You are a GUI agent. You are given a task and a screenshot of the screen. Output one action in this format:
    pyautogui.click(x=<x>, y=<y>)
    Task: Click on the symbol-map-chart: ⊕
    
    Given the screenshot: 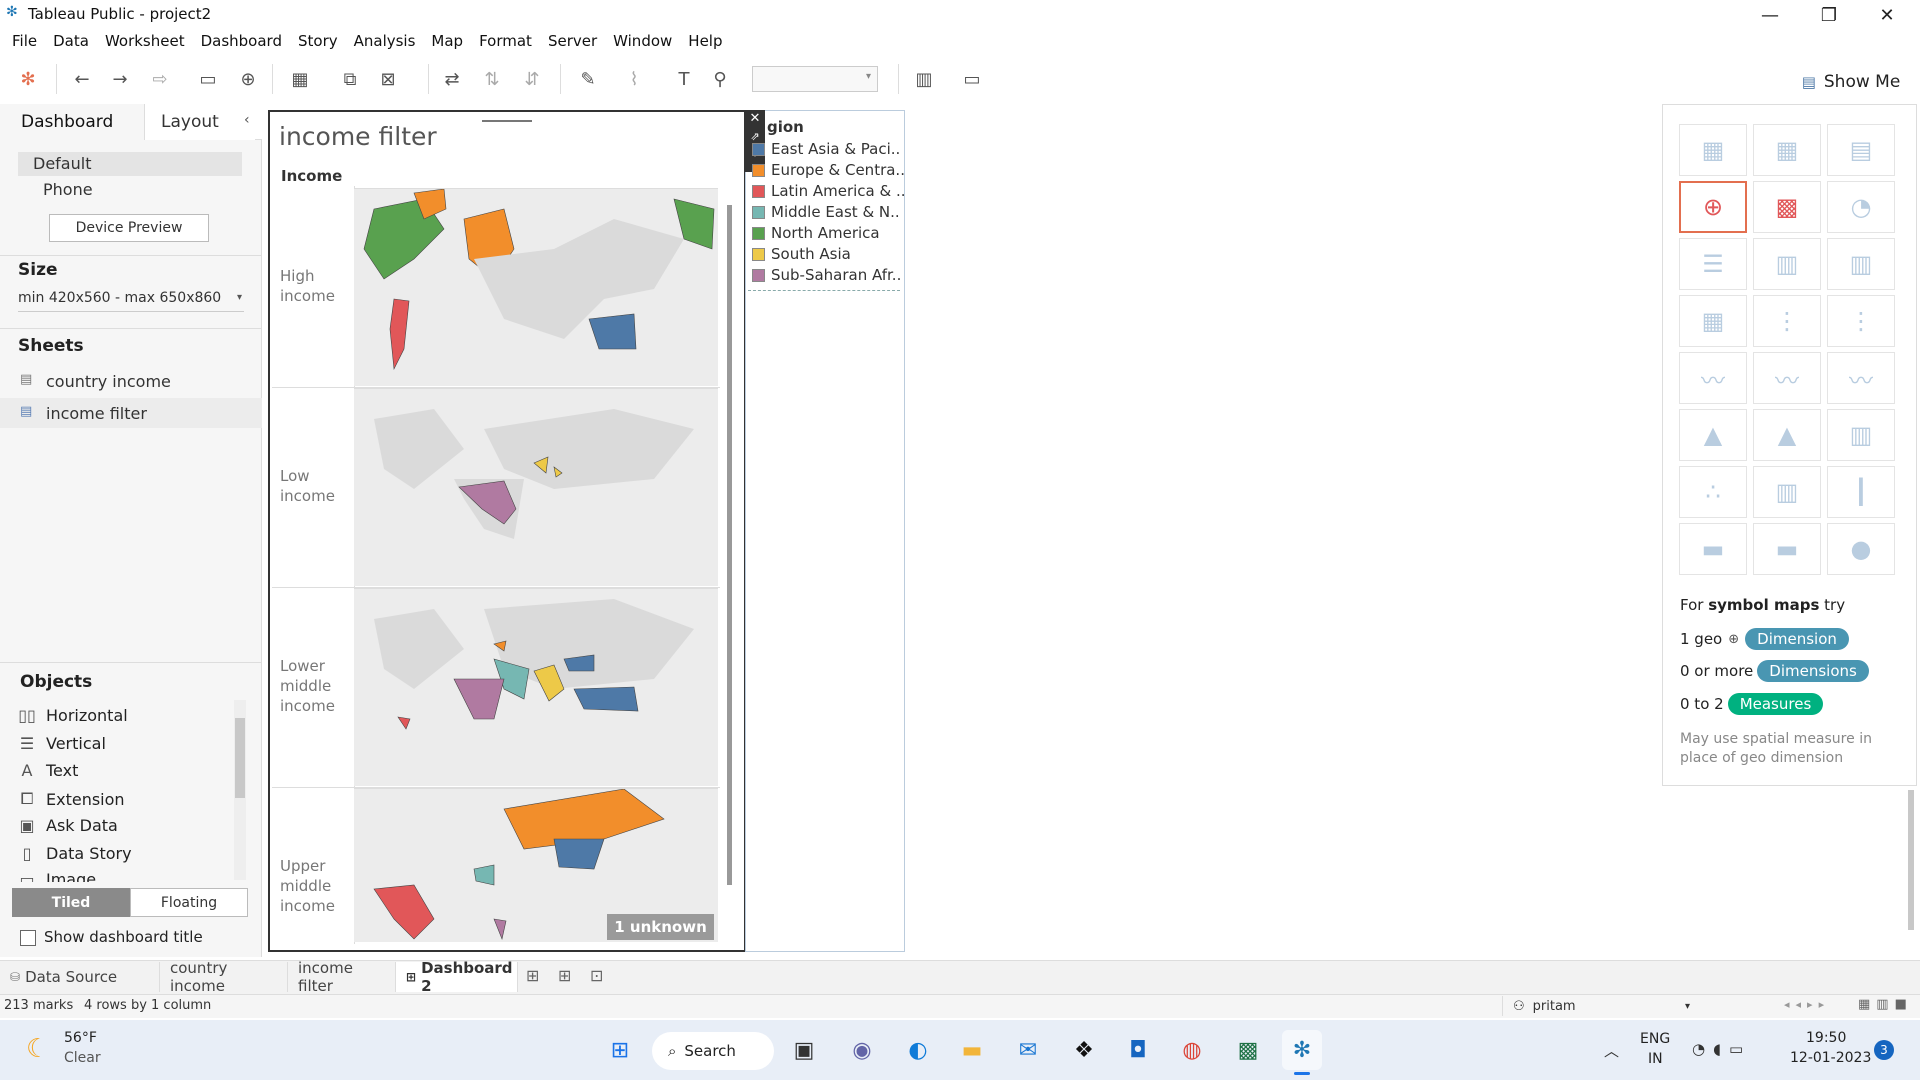 What is the action you would take?
    pyautogui.click(x=1713, y=207)
    